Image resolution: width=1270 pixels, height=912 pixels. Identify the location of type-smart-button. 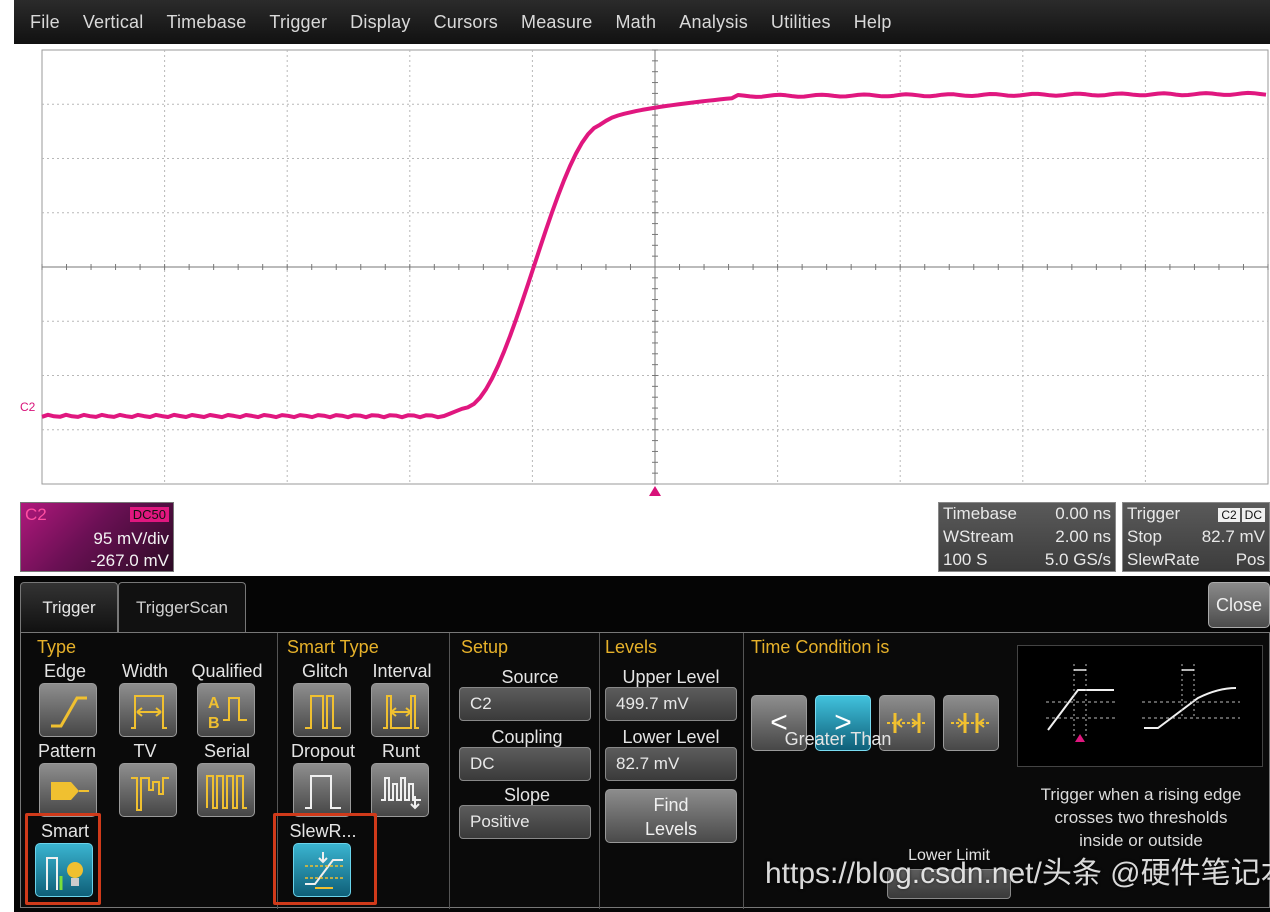
(64, 870).